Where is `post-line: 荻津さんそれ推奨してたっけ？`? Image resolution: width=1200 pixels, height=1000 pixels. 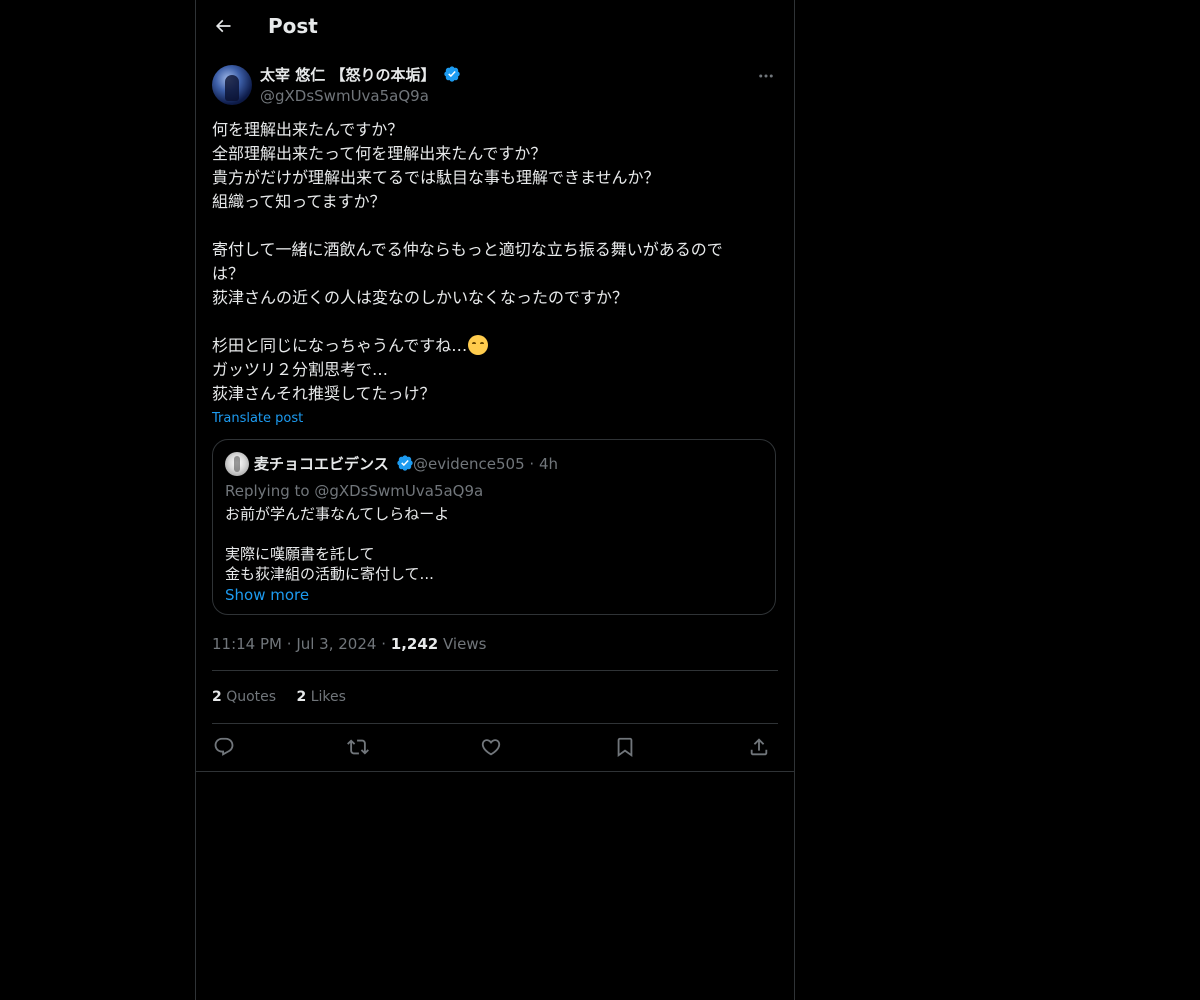 post-line: 荻津さんそれ推奨してたっけ？ is located at coordinates (324, 393).